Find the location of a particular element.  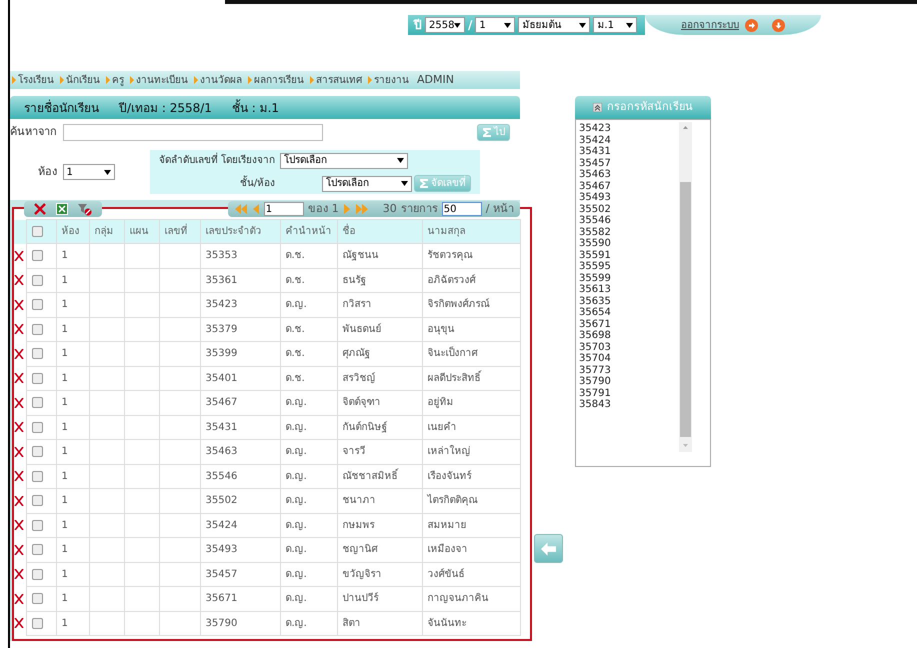

select-all-checkbox is located at coordinates (37, 231).